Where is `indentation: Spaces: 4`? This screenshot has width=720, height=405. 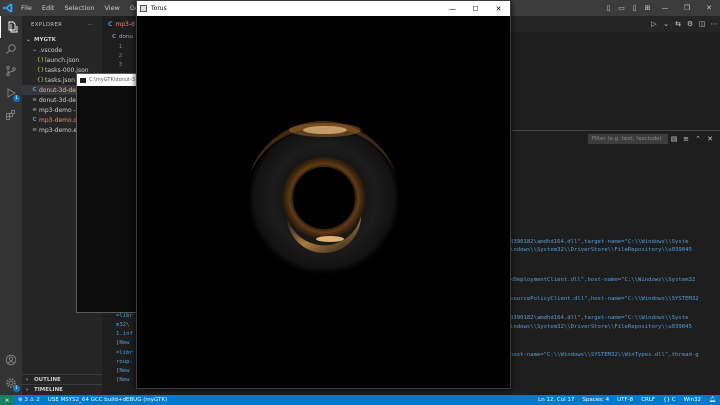
indentation: Spaces: 4 is located at coordinates (595, 400).